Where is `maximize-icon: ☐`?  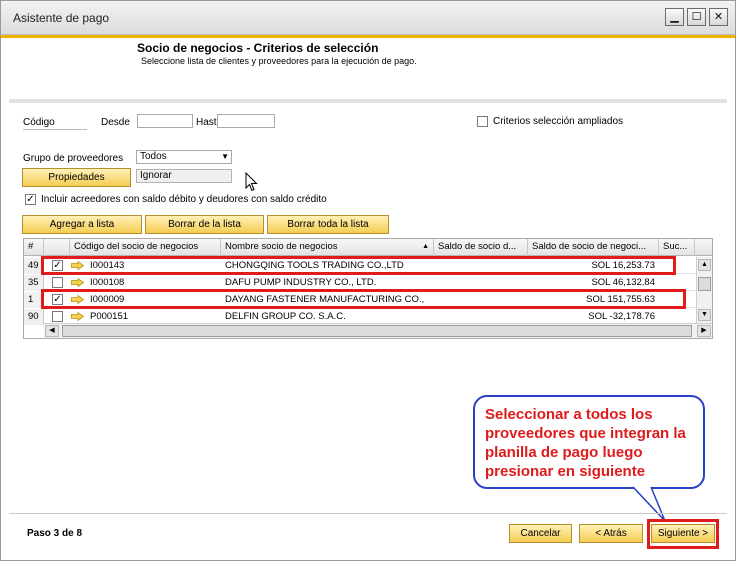 maximize-icon: ☐ is located at coordinates (696, 17).